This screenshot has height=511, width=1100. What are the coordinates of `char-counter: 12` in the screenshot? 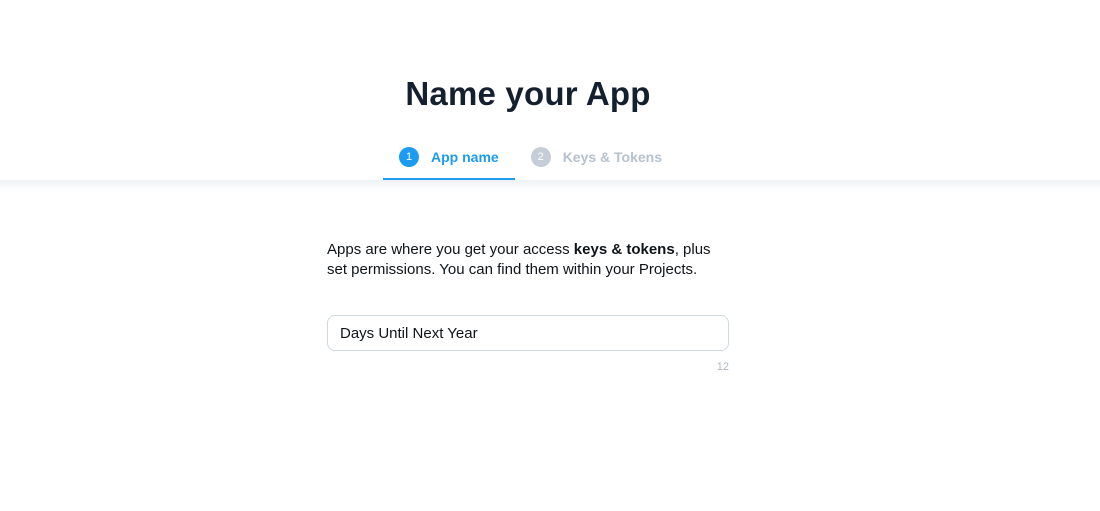 It's located at (722, 367).